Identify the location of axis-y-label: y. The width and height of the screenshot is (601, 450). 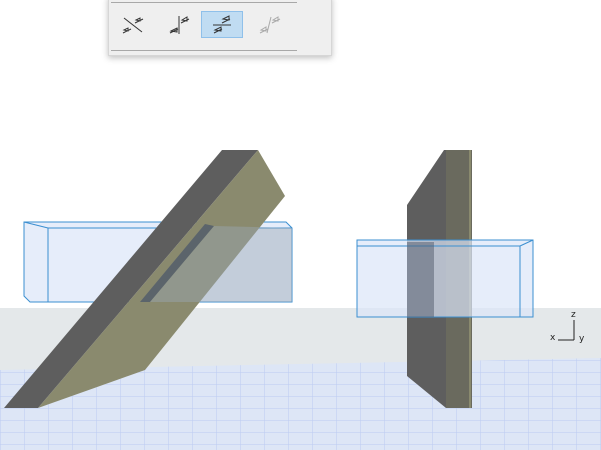
(582, 339).